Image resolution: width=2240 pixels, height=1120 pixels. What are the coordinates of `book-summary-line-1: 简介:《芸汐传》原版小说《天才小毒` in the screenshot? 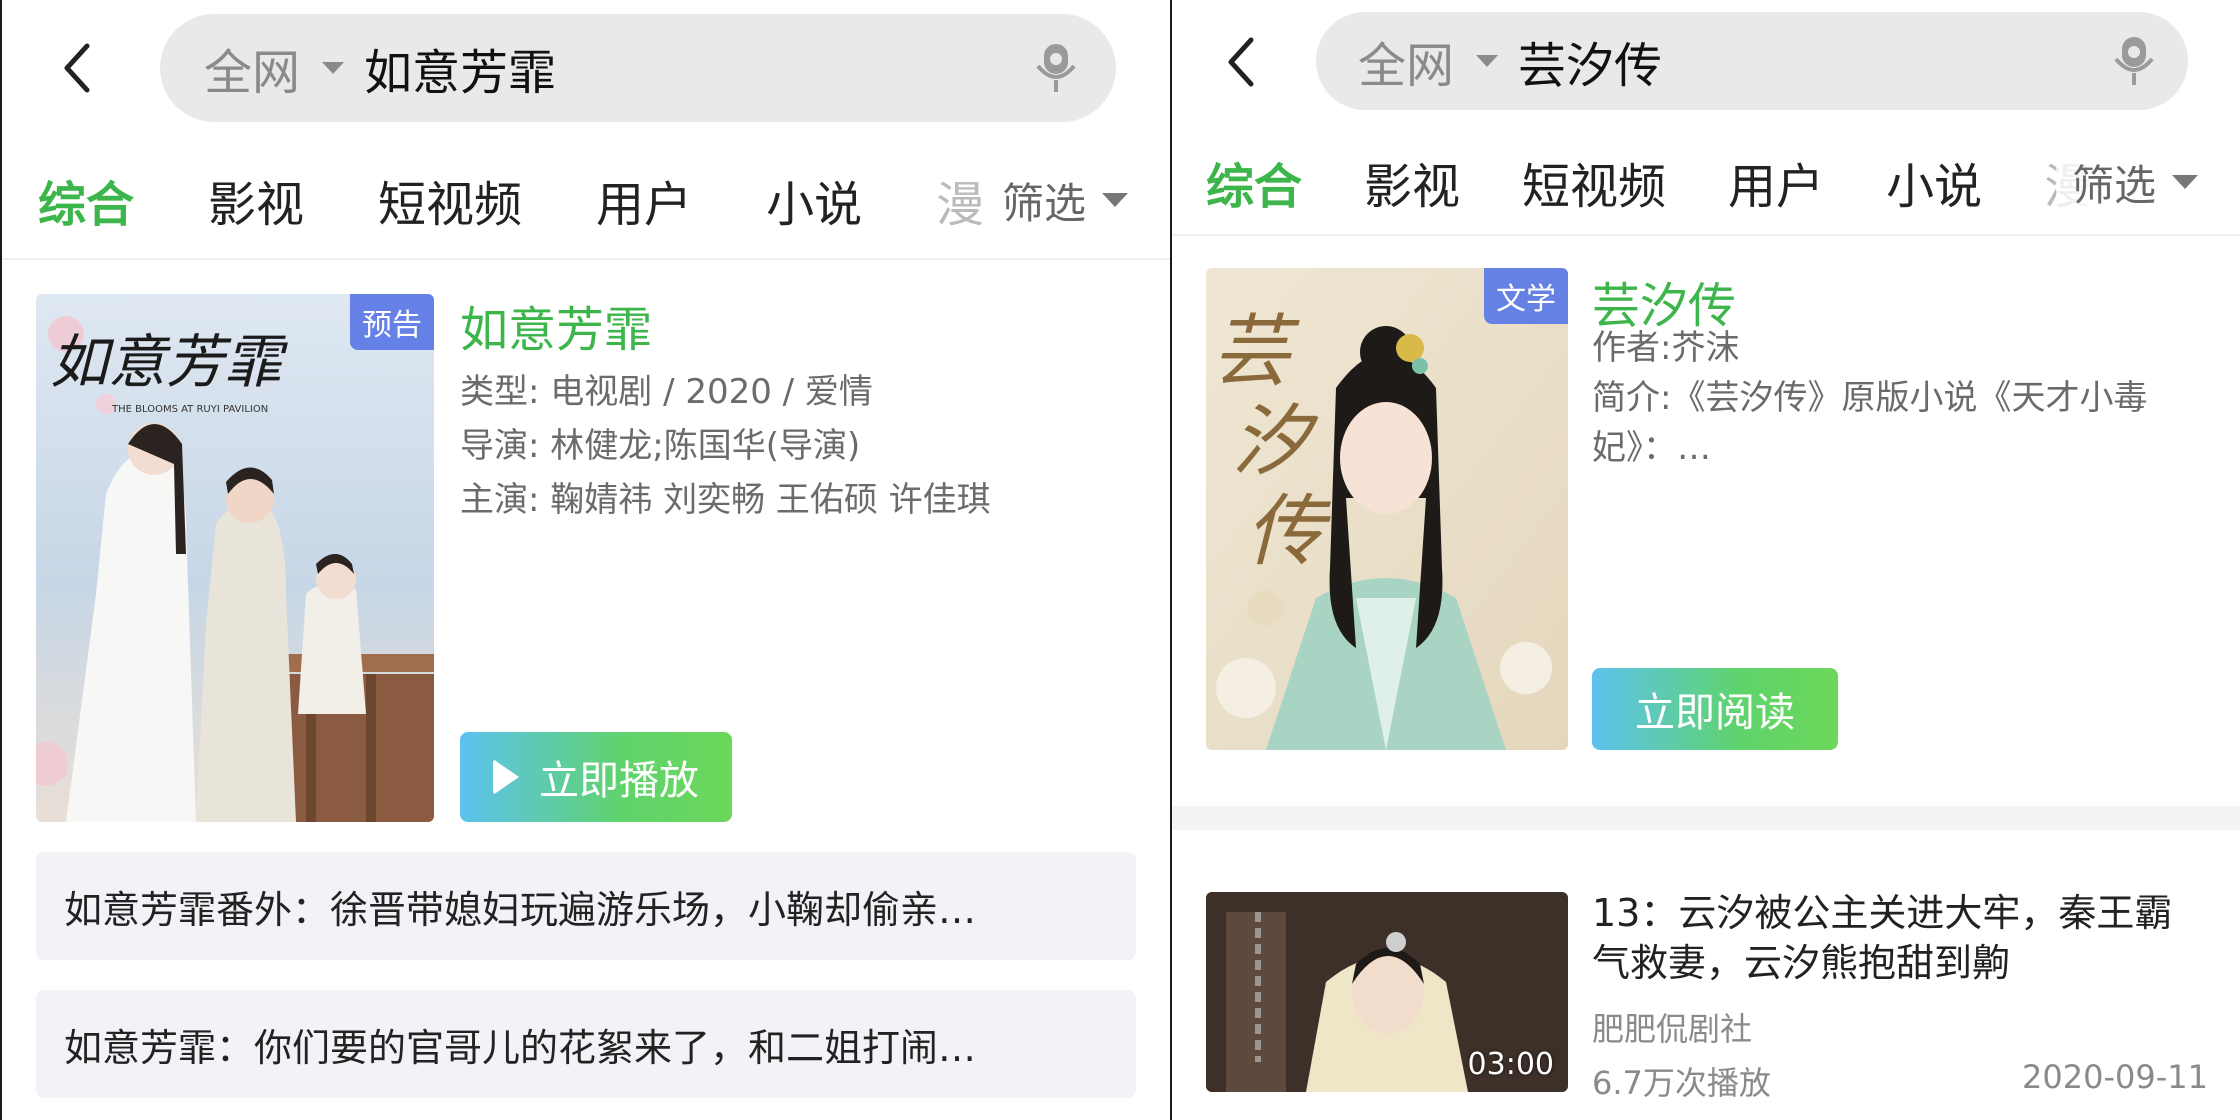 It's located at (1870, 398).